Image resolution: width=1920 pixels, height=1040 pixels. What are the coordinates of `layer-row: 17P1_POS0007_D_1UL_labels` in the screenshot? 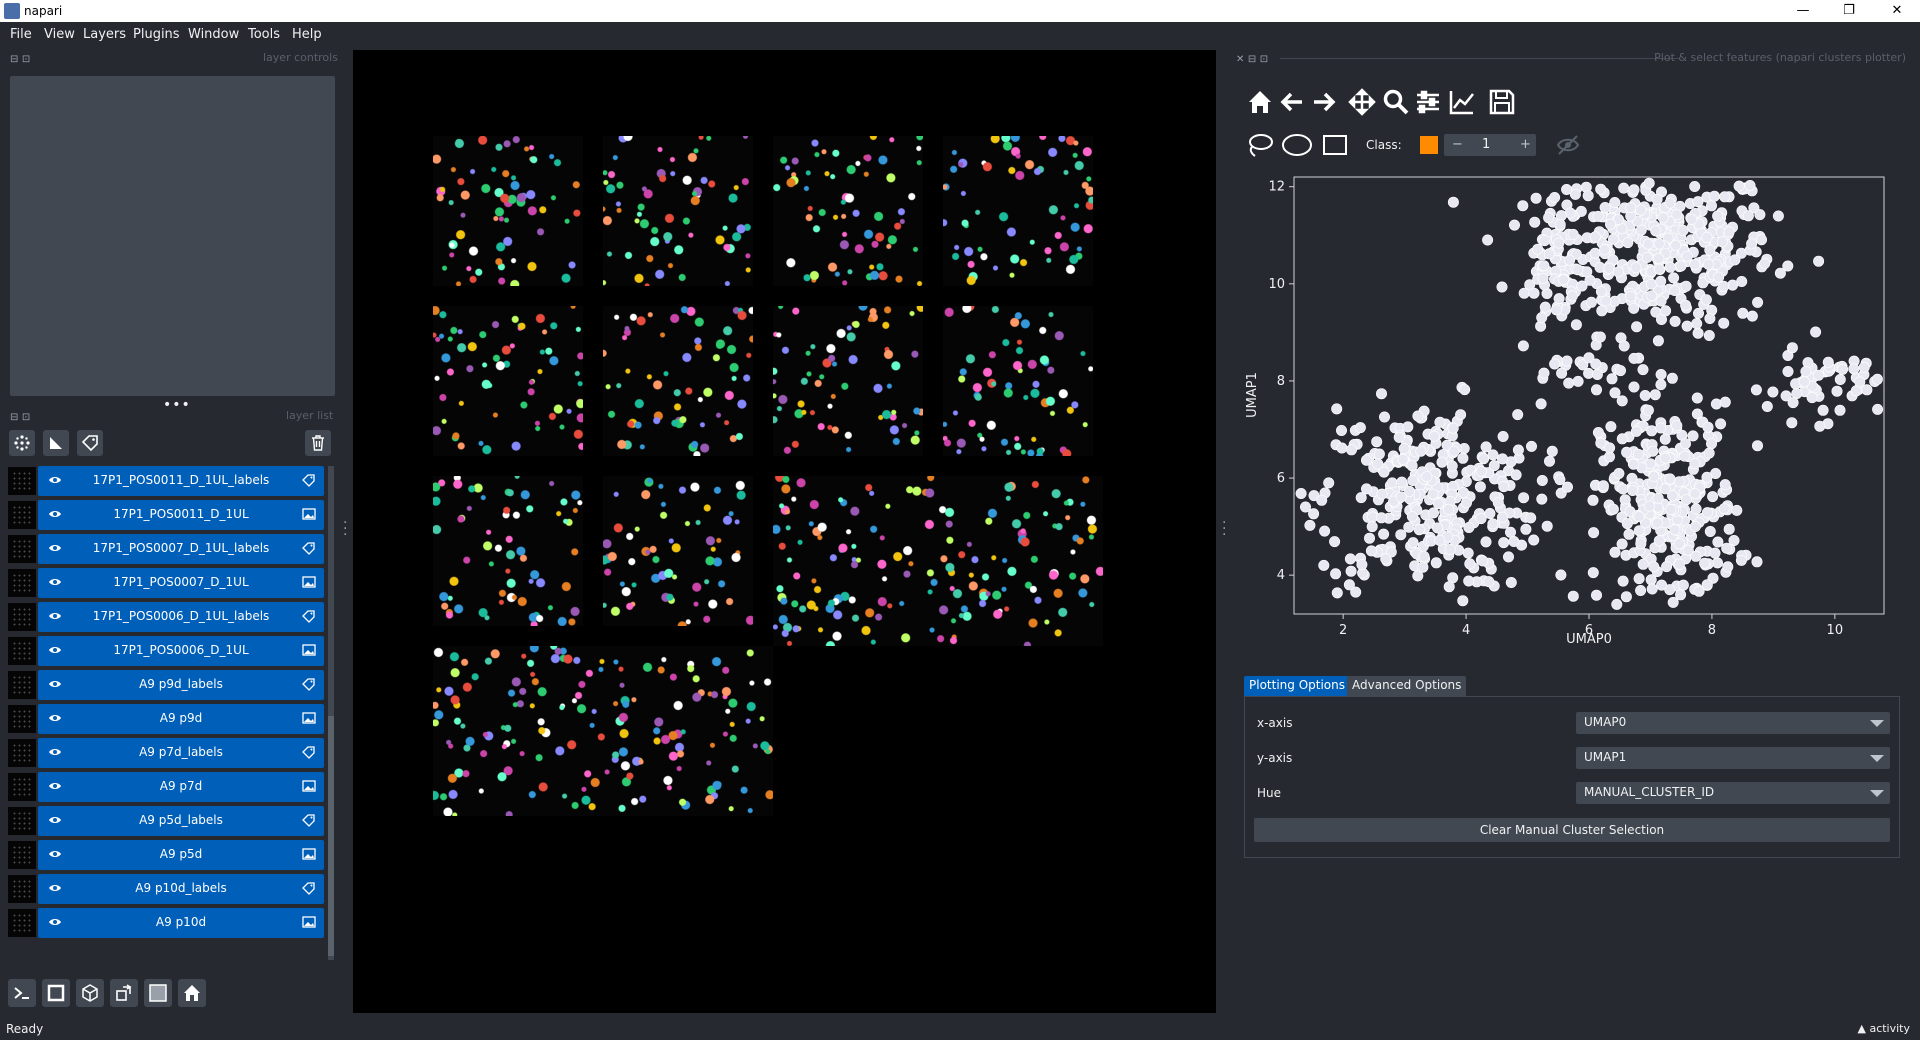 It's located at (165, 549).